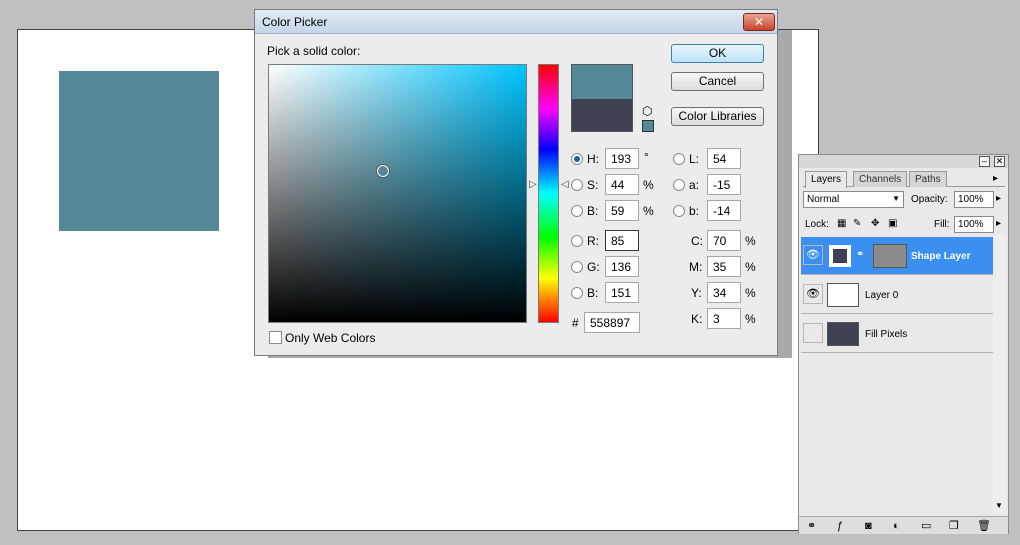  I want to click on close-icon: ✕, so click(999, 161).